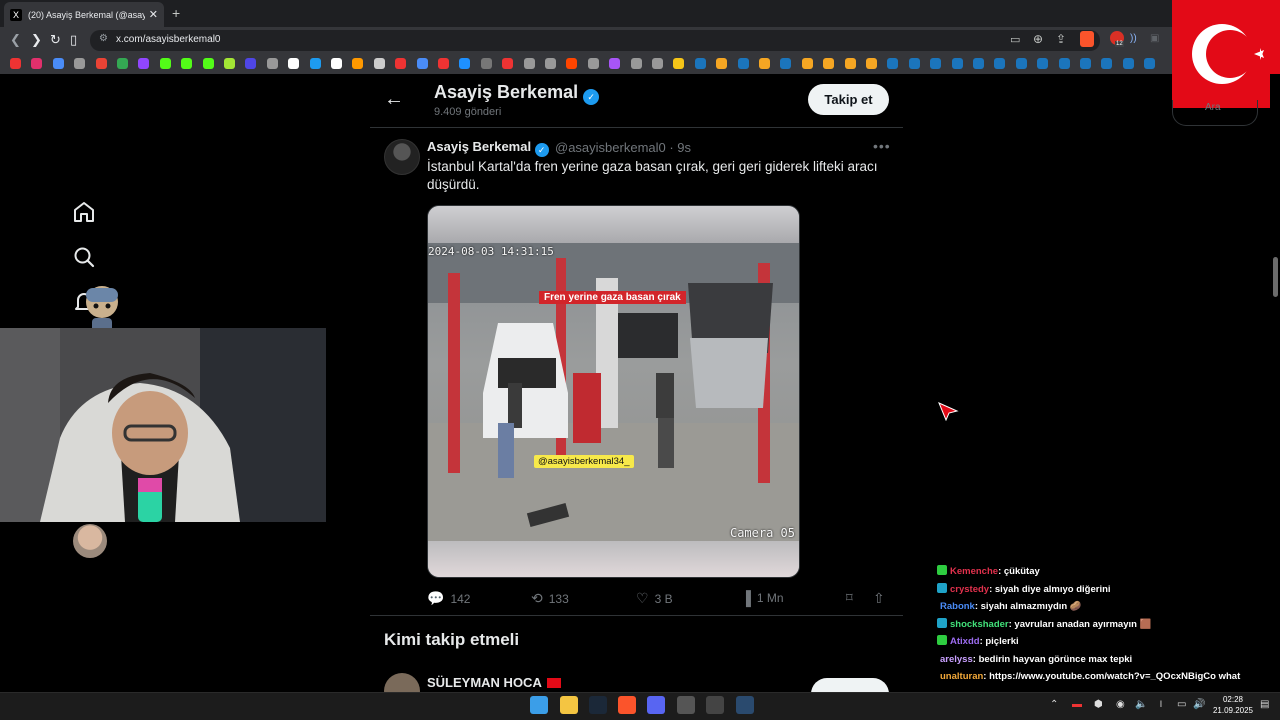 The image size is (1280, 720). Describe the element at coordinates (1120, 704) in the screenshot. I see `tray-steam-icon: ◉` at that location.